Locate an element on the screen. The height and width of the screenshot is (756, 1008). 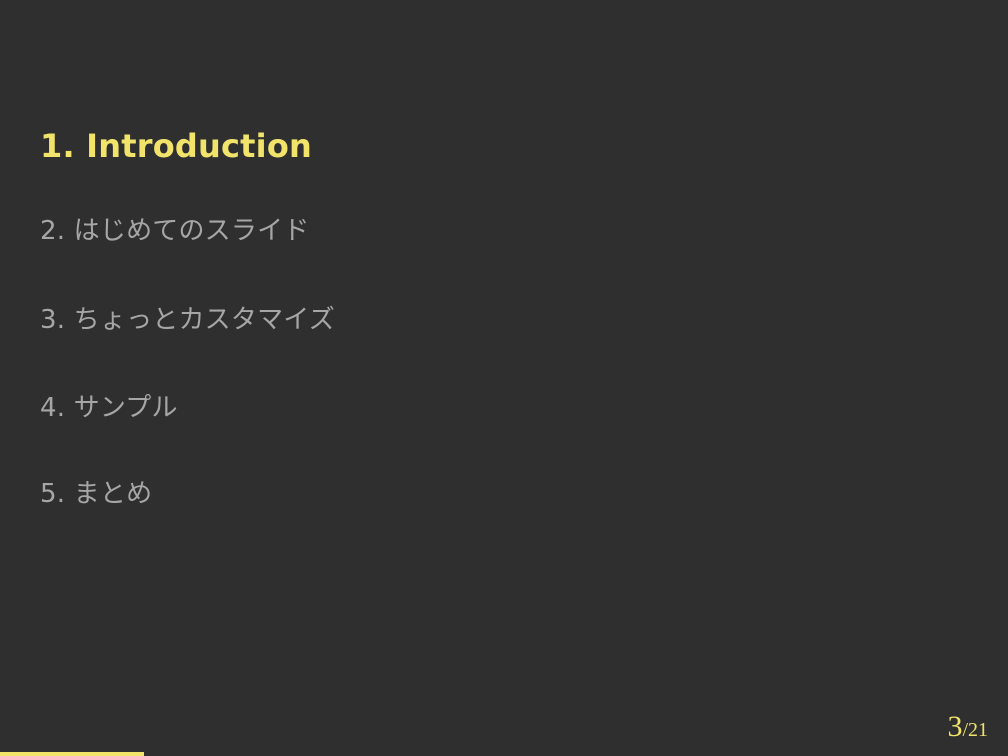
current-page-number: 3 is located at coordinates (955, 726).